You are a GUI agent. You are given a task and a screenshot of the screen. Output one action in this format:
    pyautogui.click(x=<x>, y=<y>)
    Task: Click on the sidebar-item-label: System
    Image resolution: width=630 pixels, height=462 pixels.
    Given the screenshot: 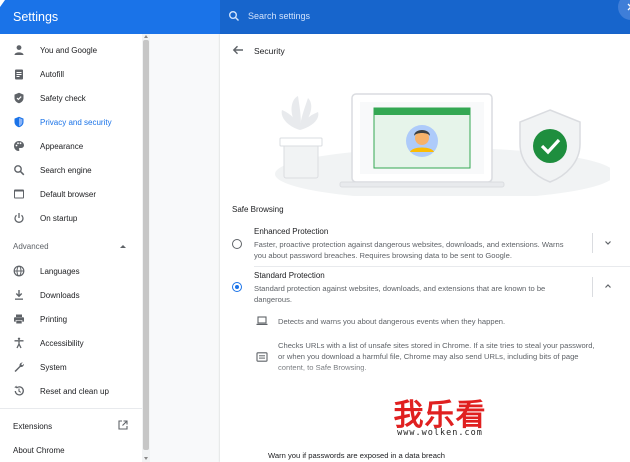 What is the action you would take?
    pyautogui.click(x=53, y=367)
    